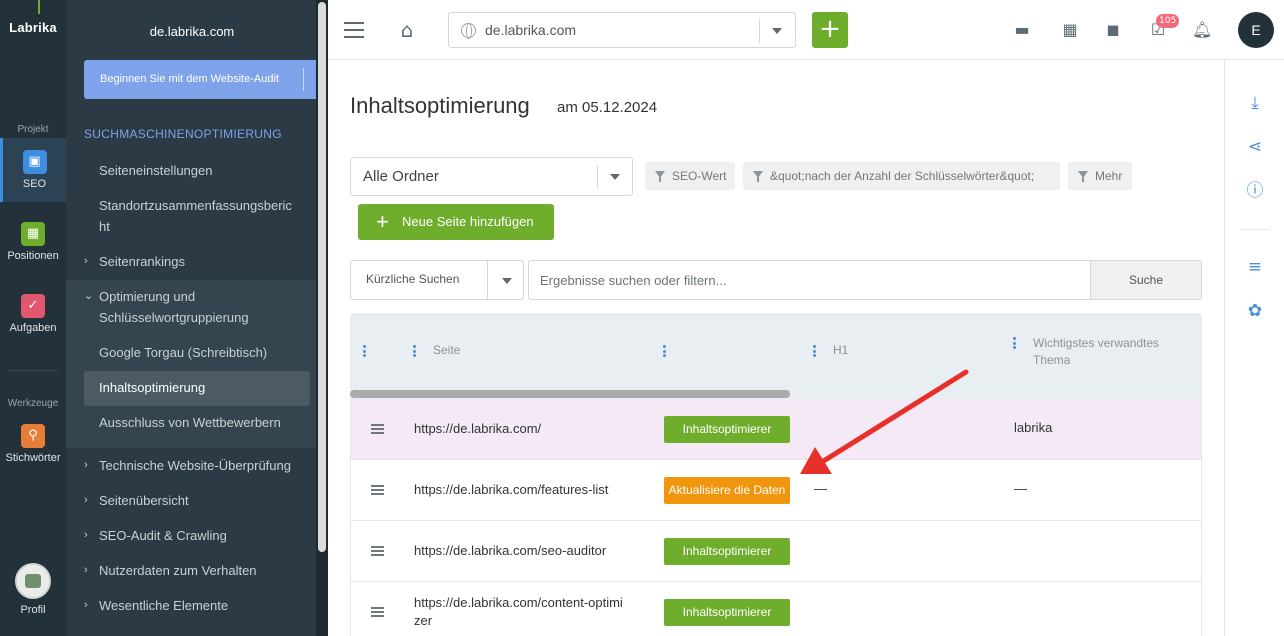 The height and width of the screenshot is (636, 1284). What do you see at coordinates (33, 328) in the screenshot?
I see `rail-label-aufgaben: Aufgaben` at bounding box center [33, 328].